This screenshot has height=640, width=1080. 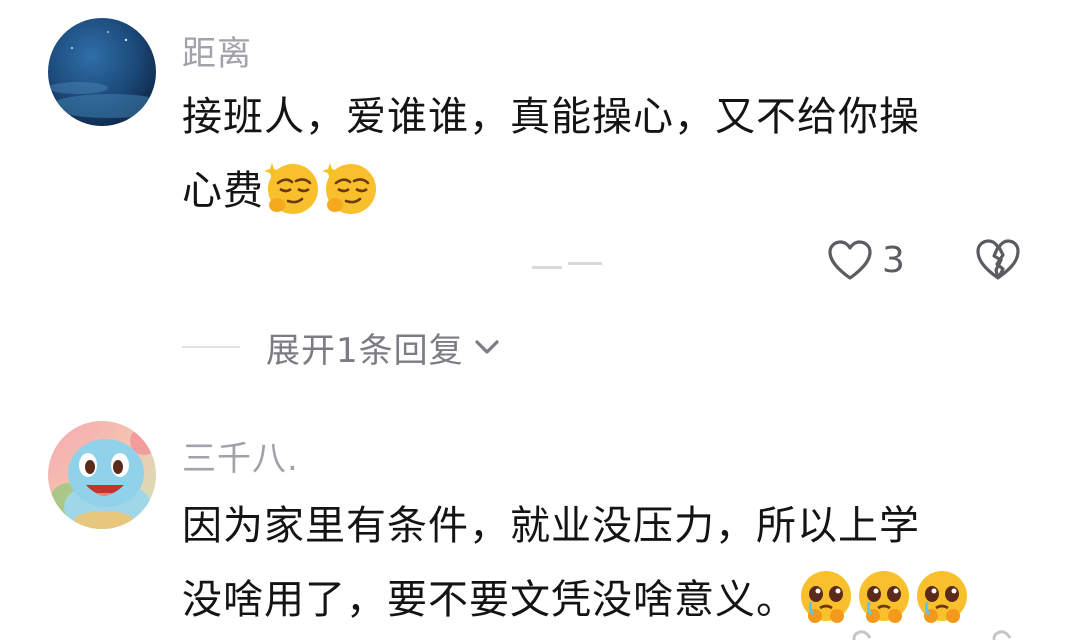 What do you see at coordinates (240, 455) in the screenshot?
I see `username: 三千八.` at bounding box center [240, 455].